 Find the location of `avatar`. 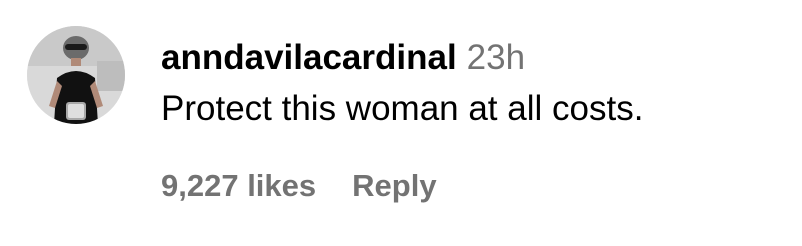

avatar is located at coordinates (76, 75).